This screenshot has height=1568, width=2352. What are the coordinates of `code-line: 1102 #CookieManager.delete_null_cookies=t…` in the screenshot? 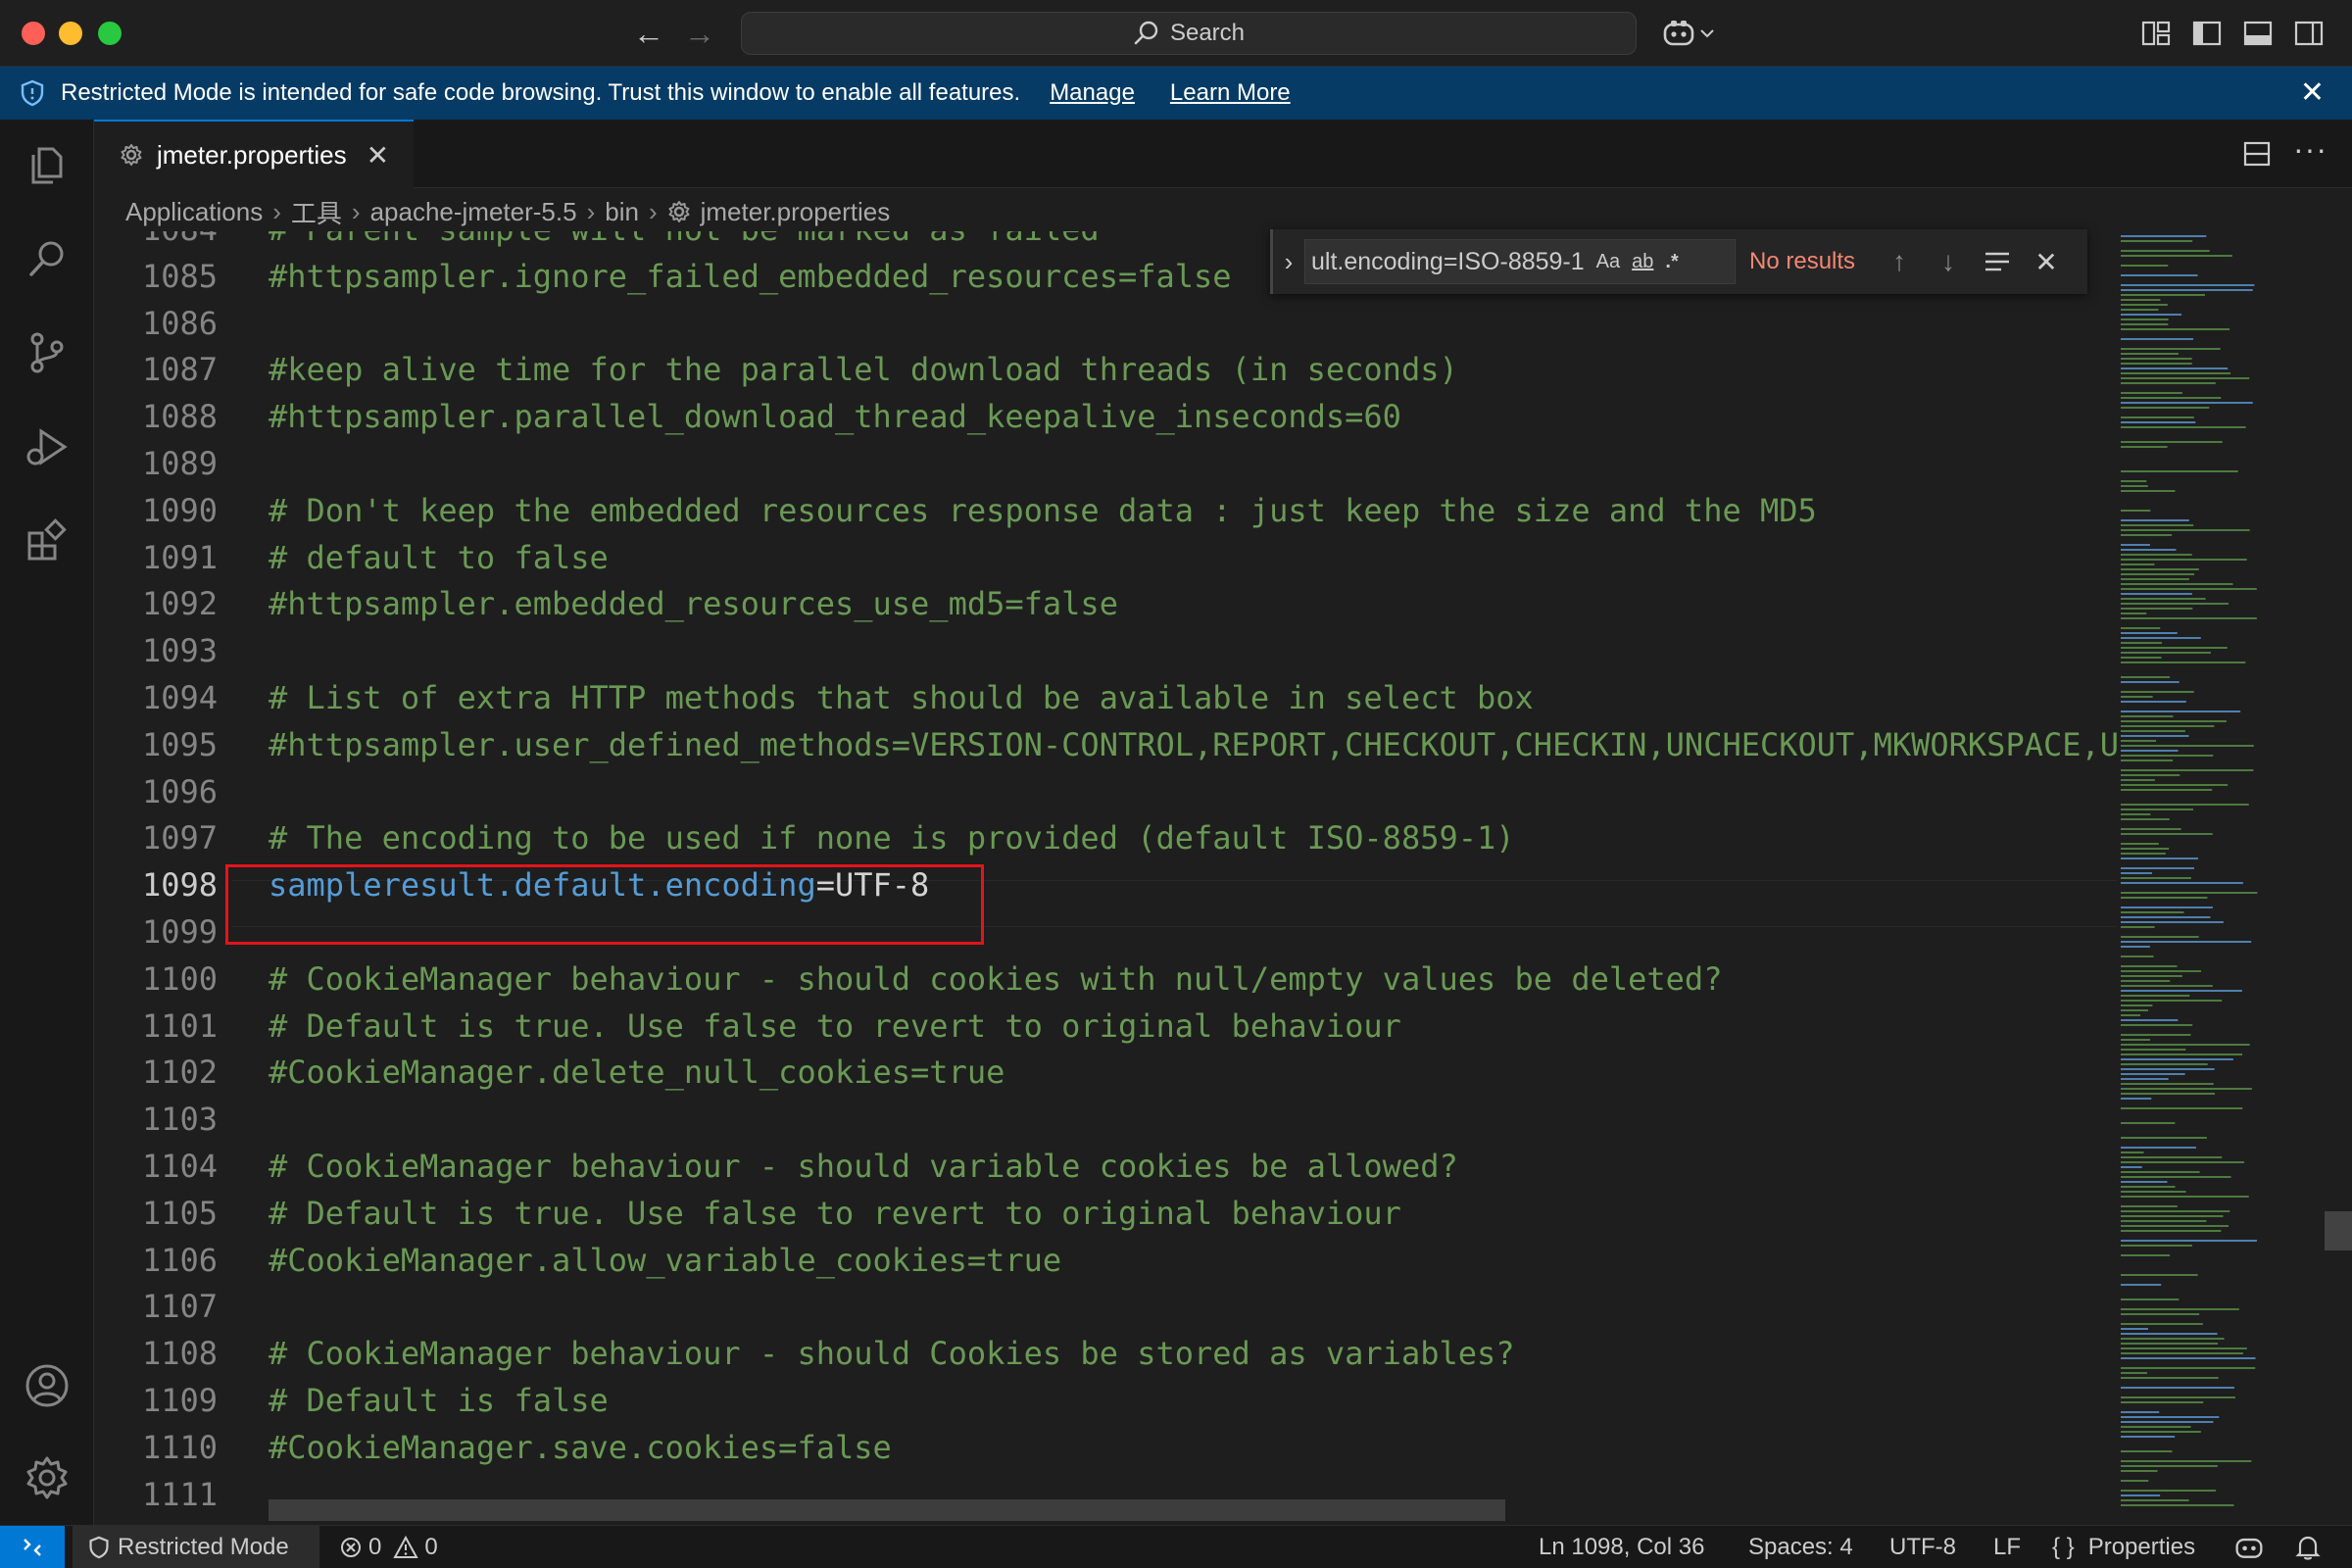 It's located at (1172, 1072).